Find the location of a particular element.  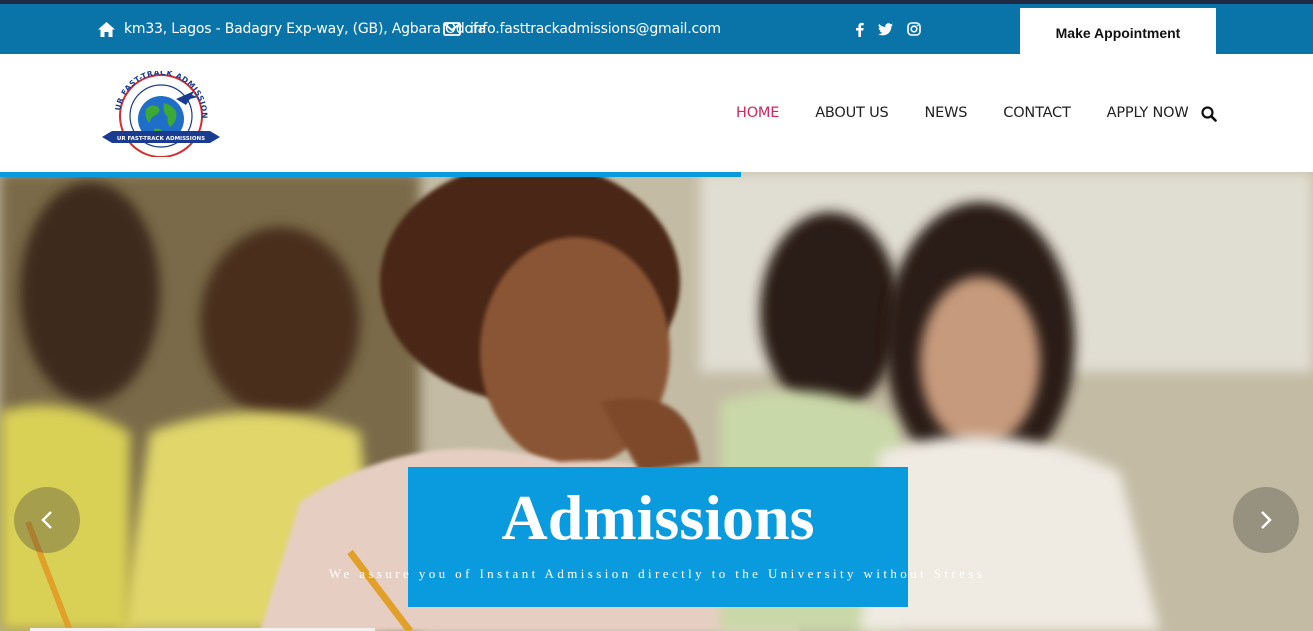

chevron-left-icon is located at coordinates (46, 520).